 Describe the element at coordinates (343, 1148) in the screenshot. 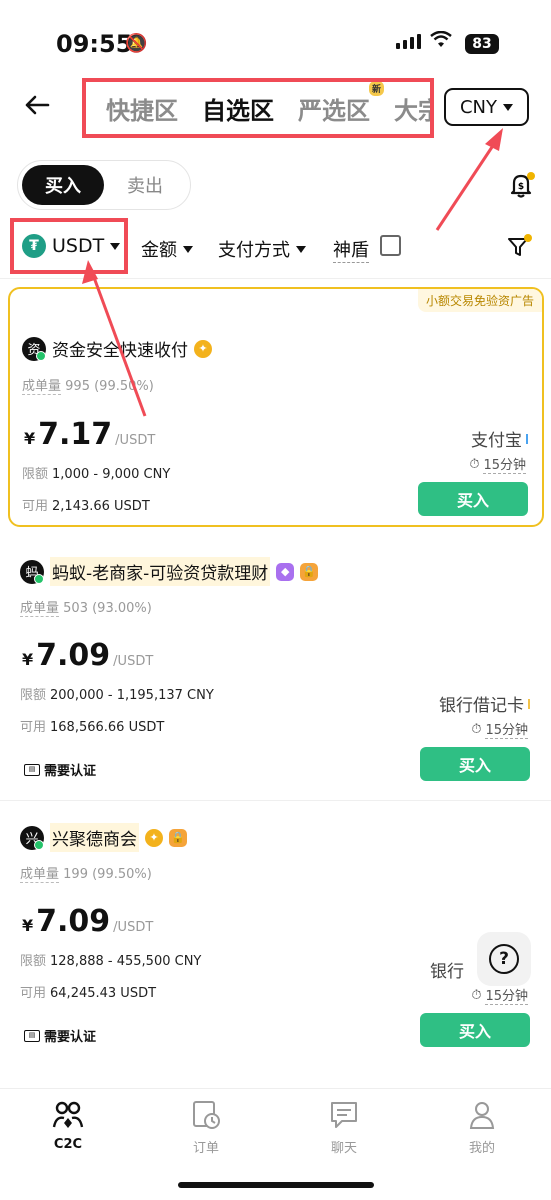

I see `nav-chat-label: 聊天` at that location.